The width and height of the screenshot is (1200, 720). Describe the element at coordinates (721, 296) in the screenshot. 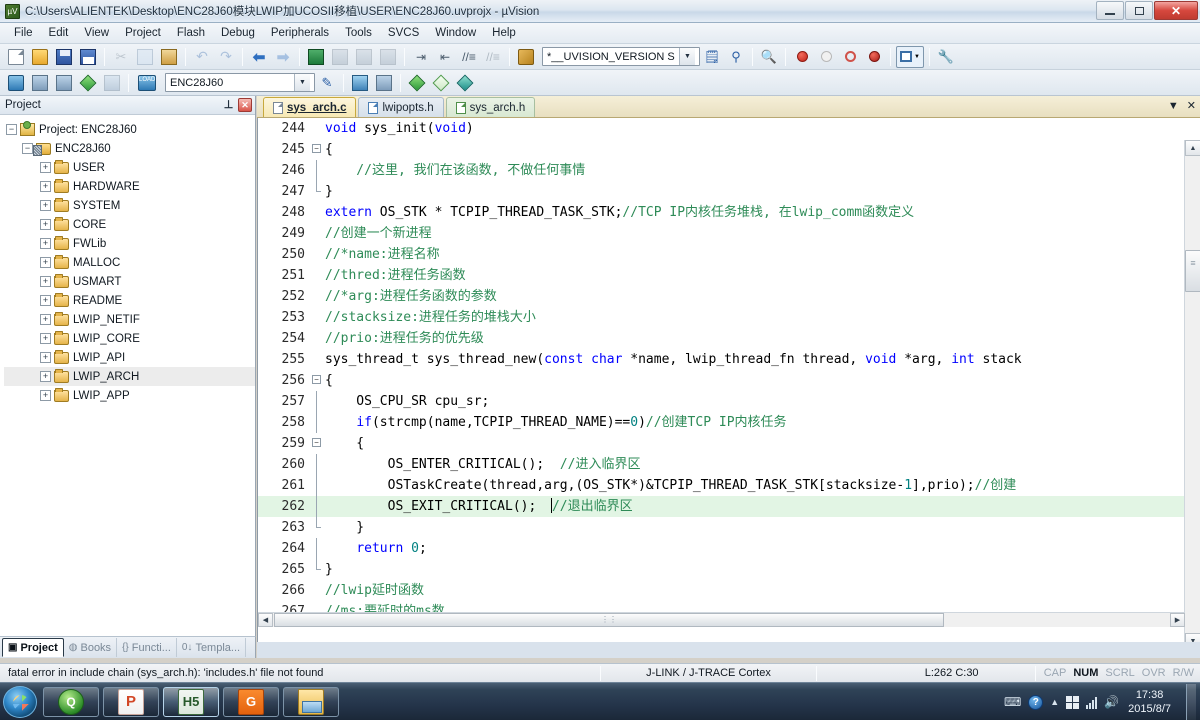

I see `code-line: 252 //*arg:进程任务函数的参数` at that location.